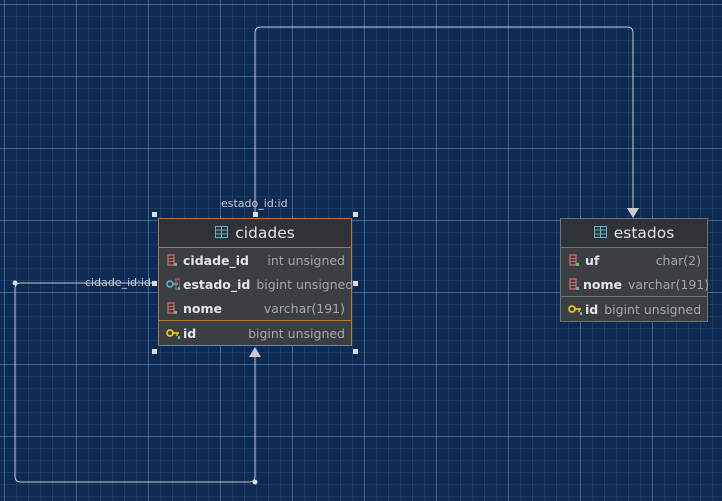 This screenshot has width=722, height=501. Describe the element at coordinates (592, 260) in the screenshot. I see `column-name: uf` at that location.